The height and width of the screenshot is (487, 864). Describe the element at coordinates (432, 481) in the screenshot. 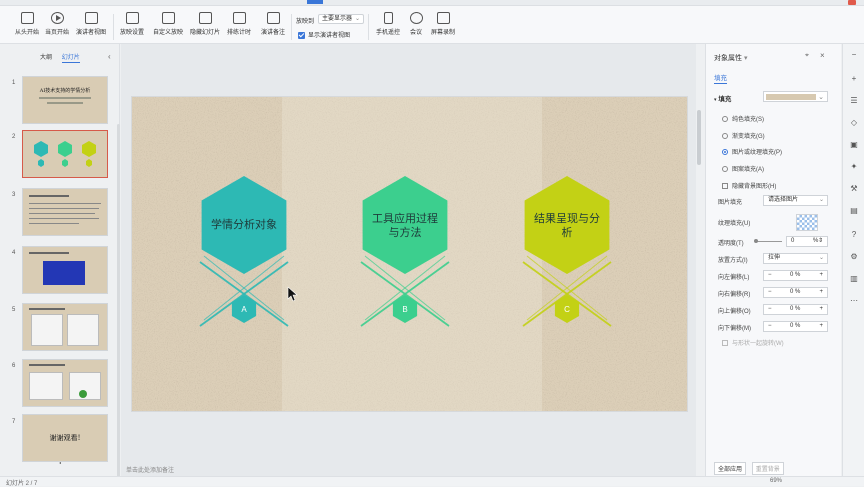

I see `status-bar: 幻灯片 2 / 7 69%` at that location.